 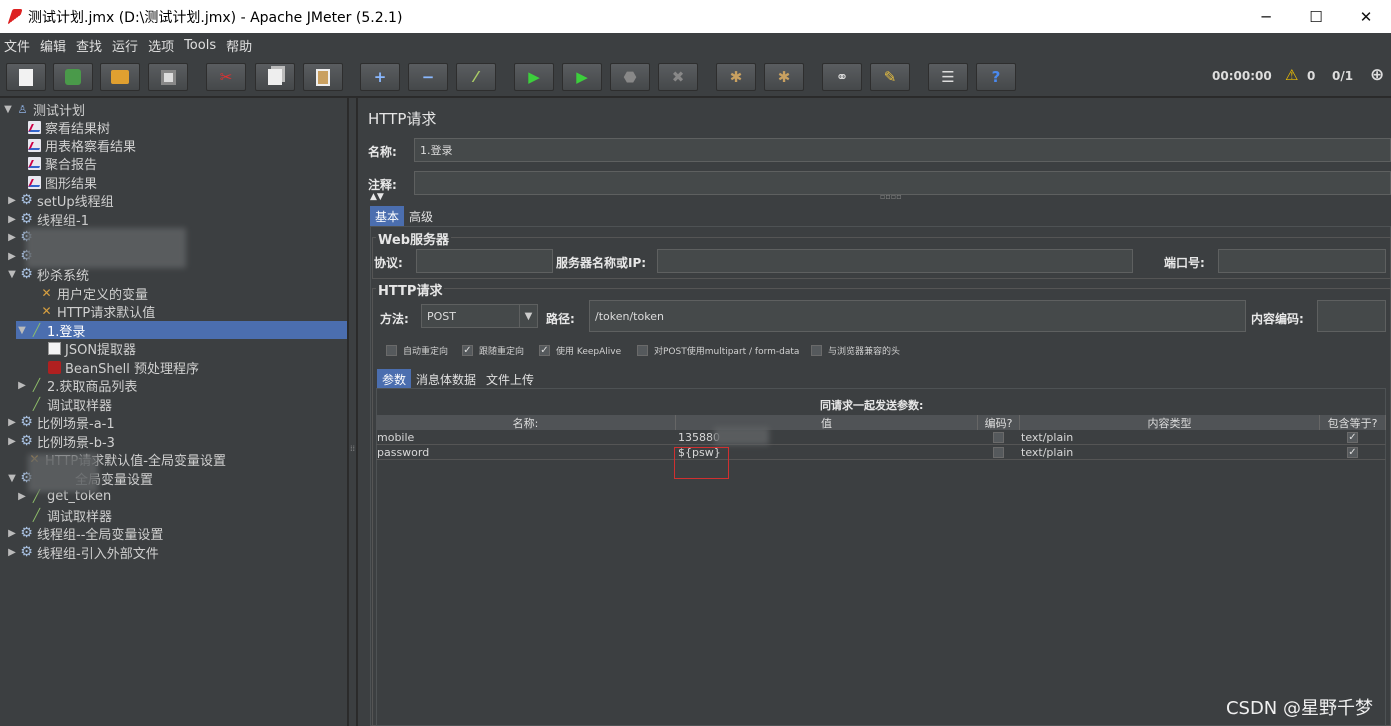 What do you see at coordinates (200, 45) in the screenshot?
I see `menu-tools: Tools` at bounding box center [200, 45].